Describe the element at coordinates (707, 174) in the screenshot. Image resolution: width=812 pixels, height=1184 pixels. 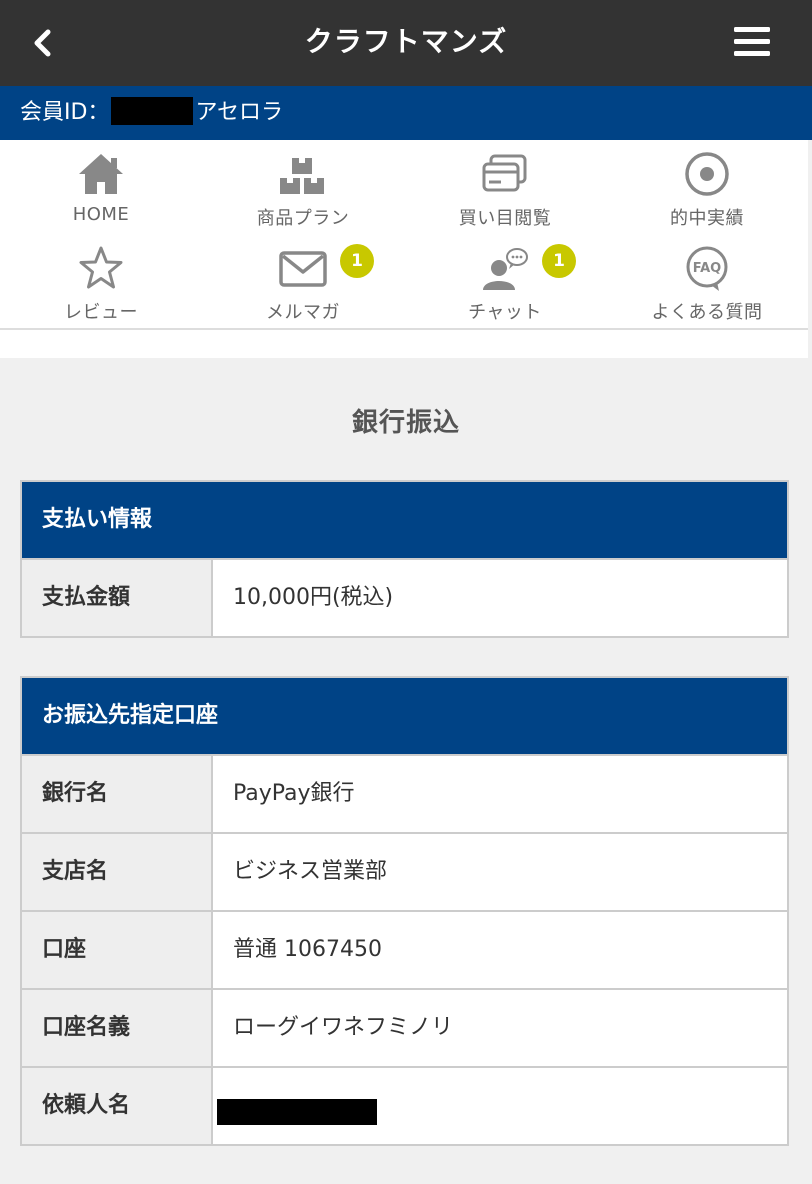
I see `target-icon` at that location.